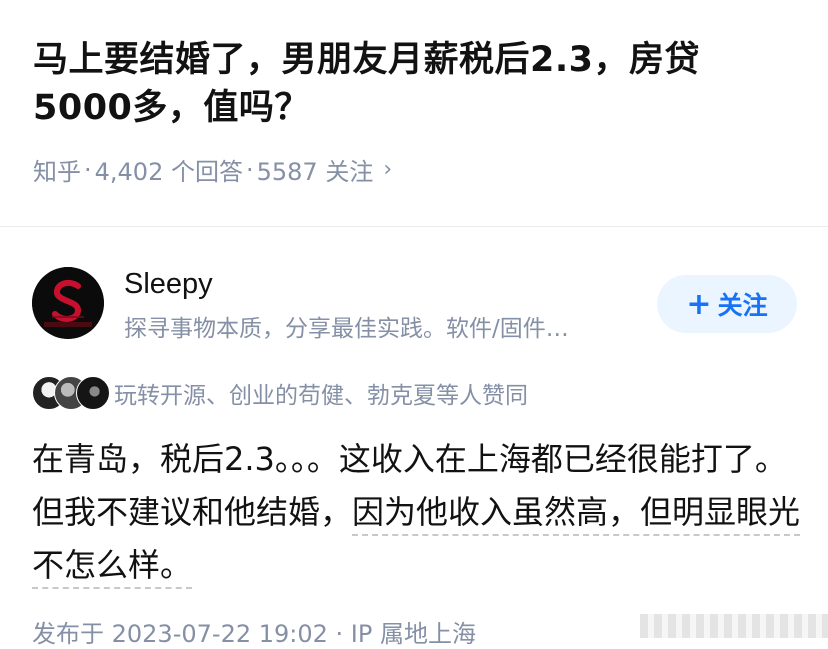 This screenshot has width=828, height=649. What do you see at coordinates (72, 393) in the screenshot?
I see `voter-avatars` at bounding box center [72, 393].